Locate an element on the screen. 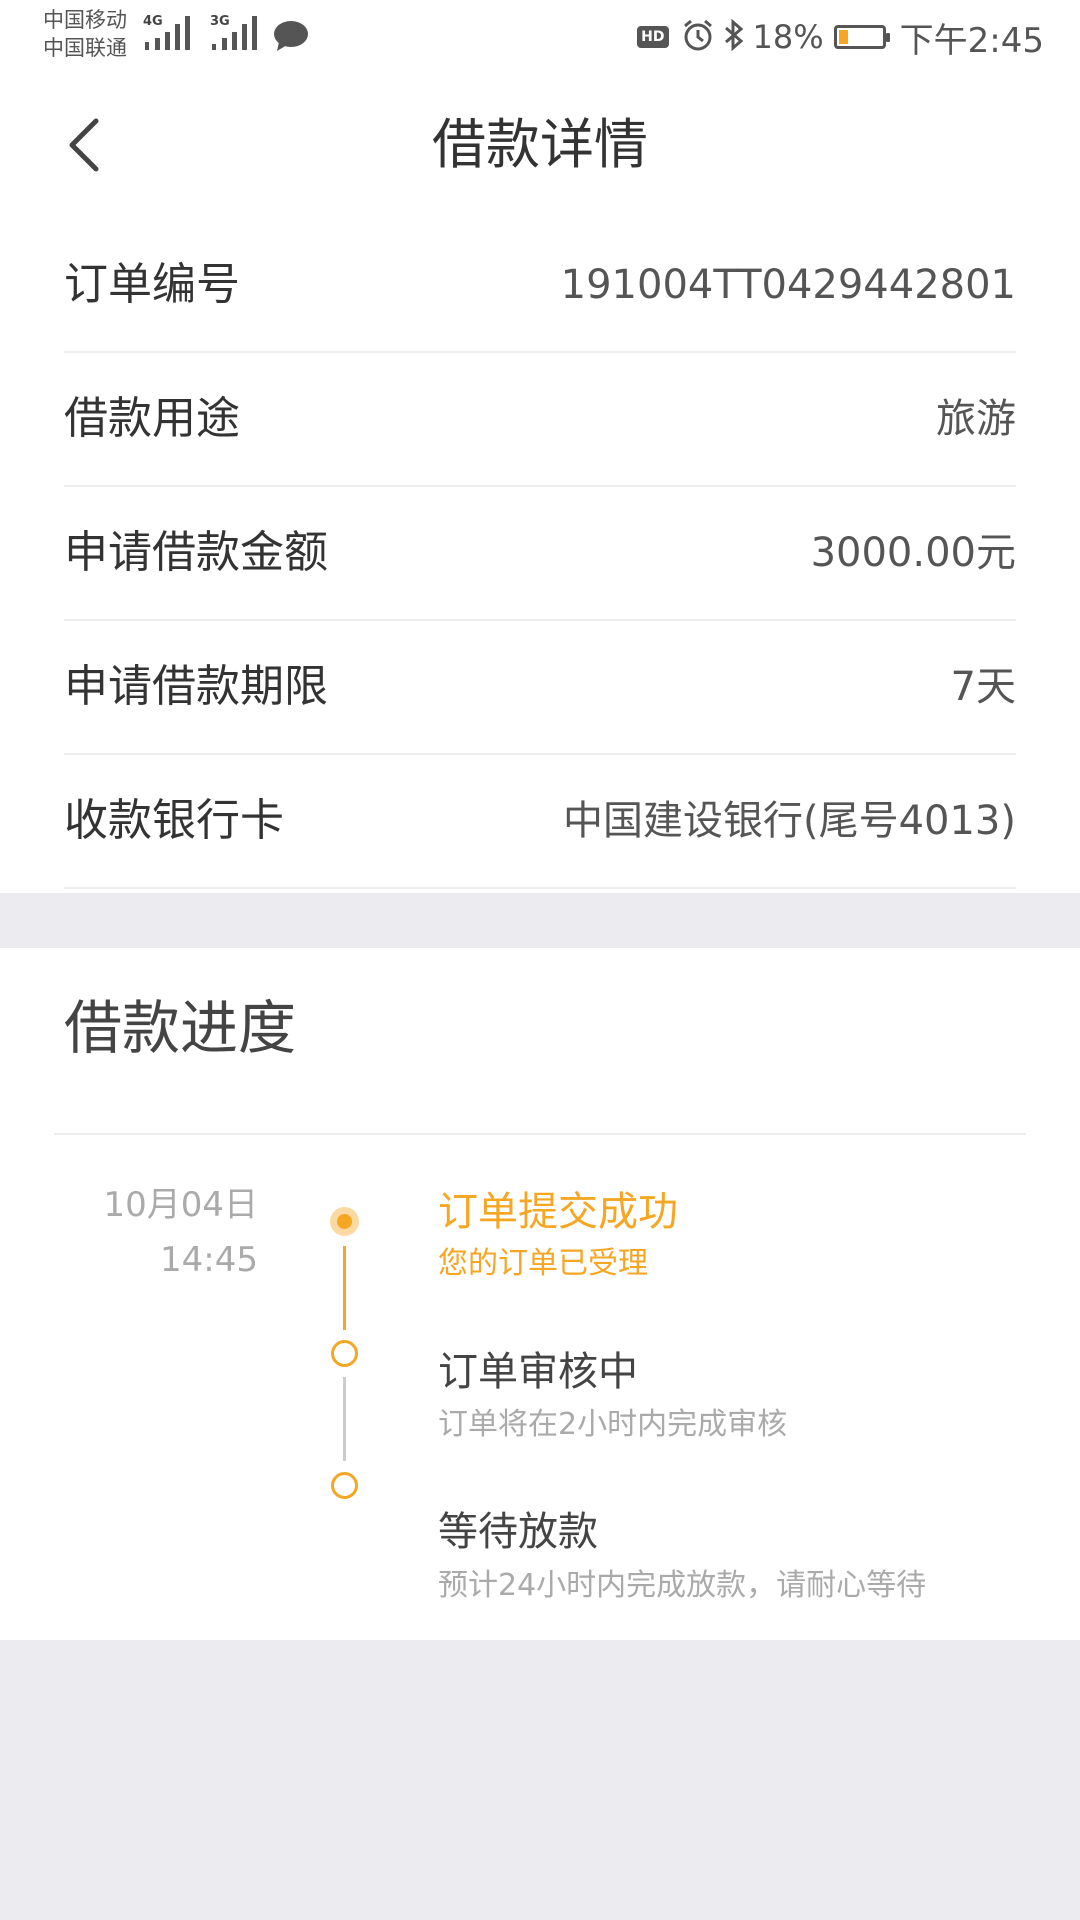  network-2-label: 3G is located at coordinates (220, 21).